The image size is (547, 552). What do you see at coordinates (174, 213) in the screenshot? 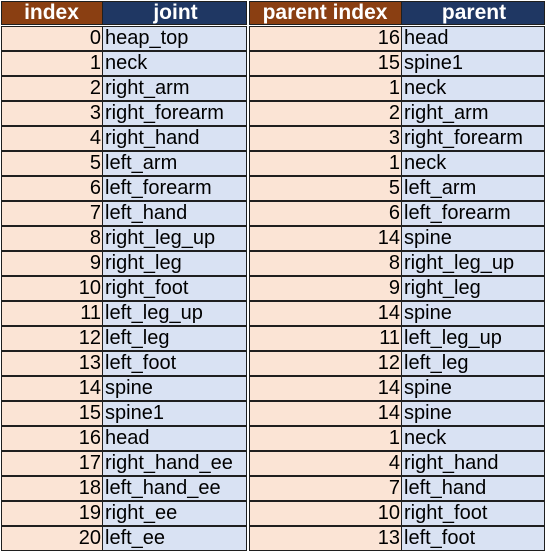
I see `joint-cell: left_hand` at bounding box center [174, 213].